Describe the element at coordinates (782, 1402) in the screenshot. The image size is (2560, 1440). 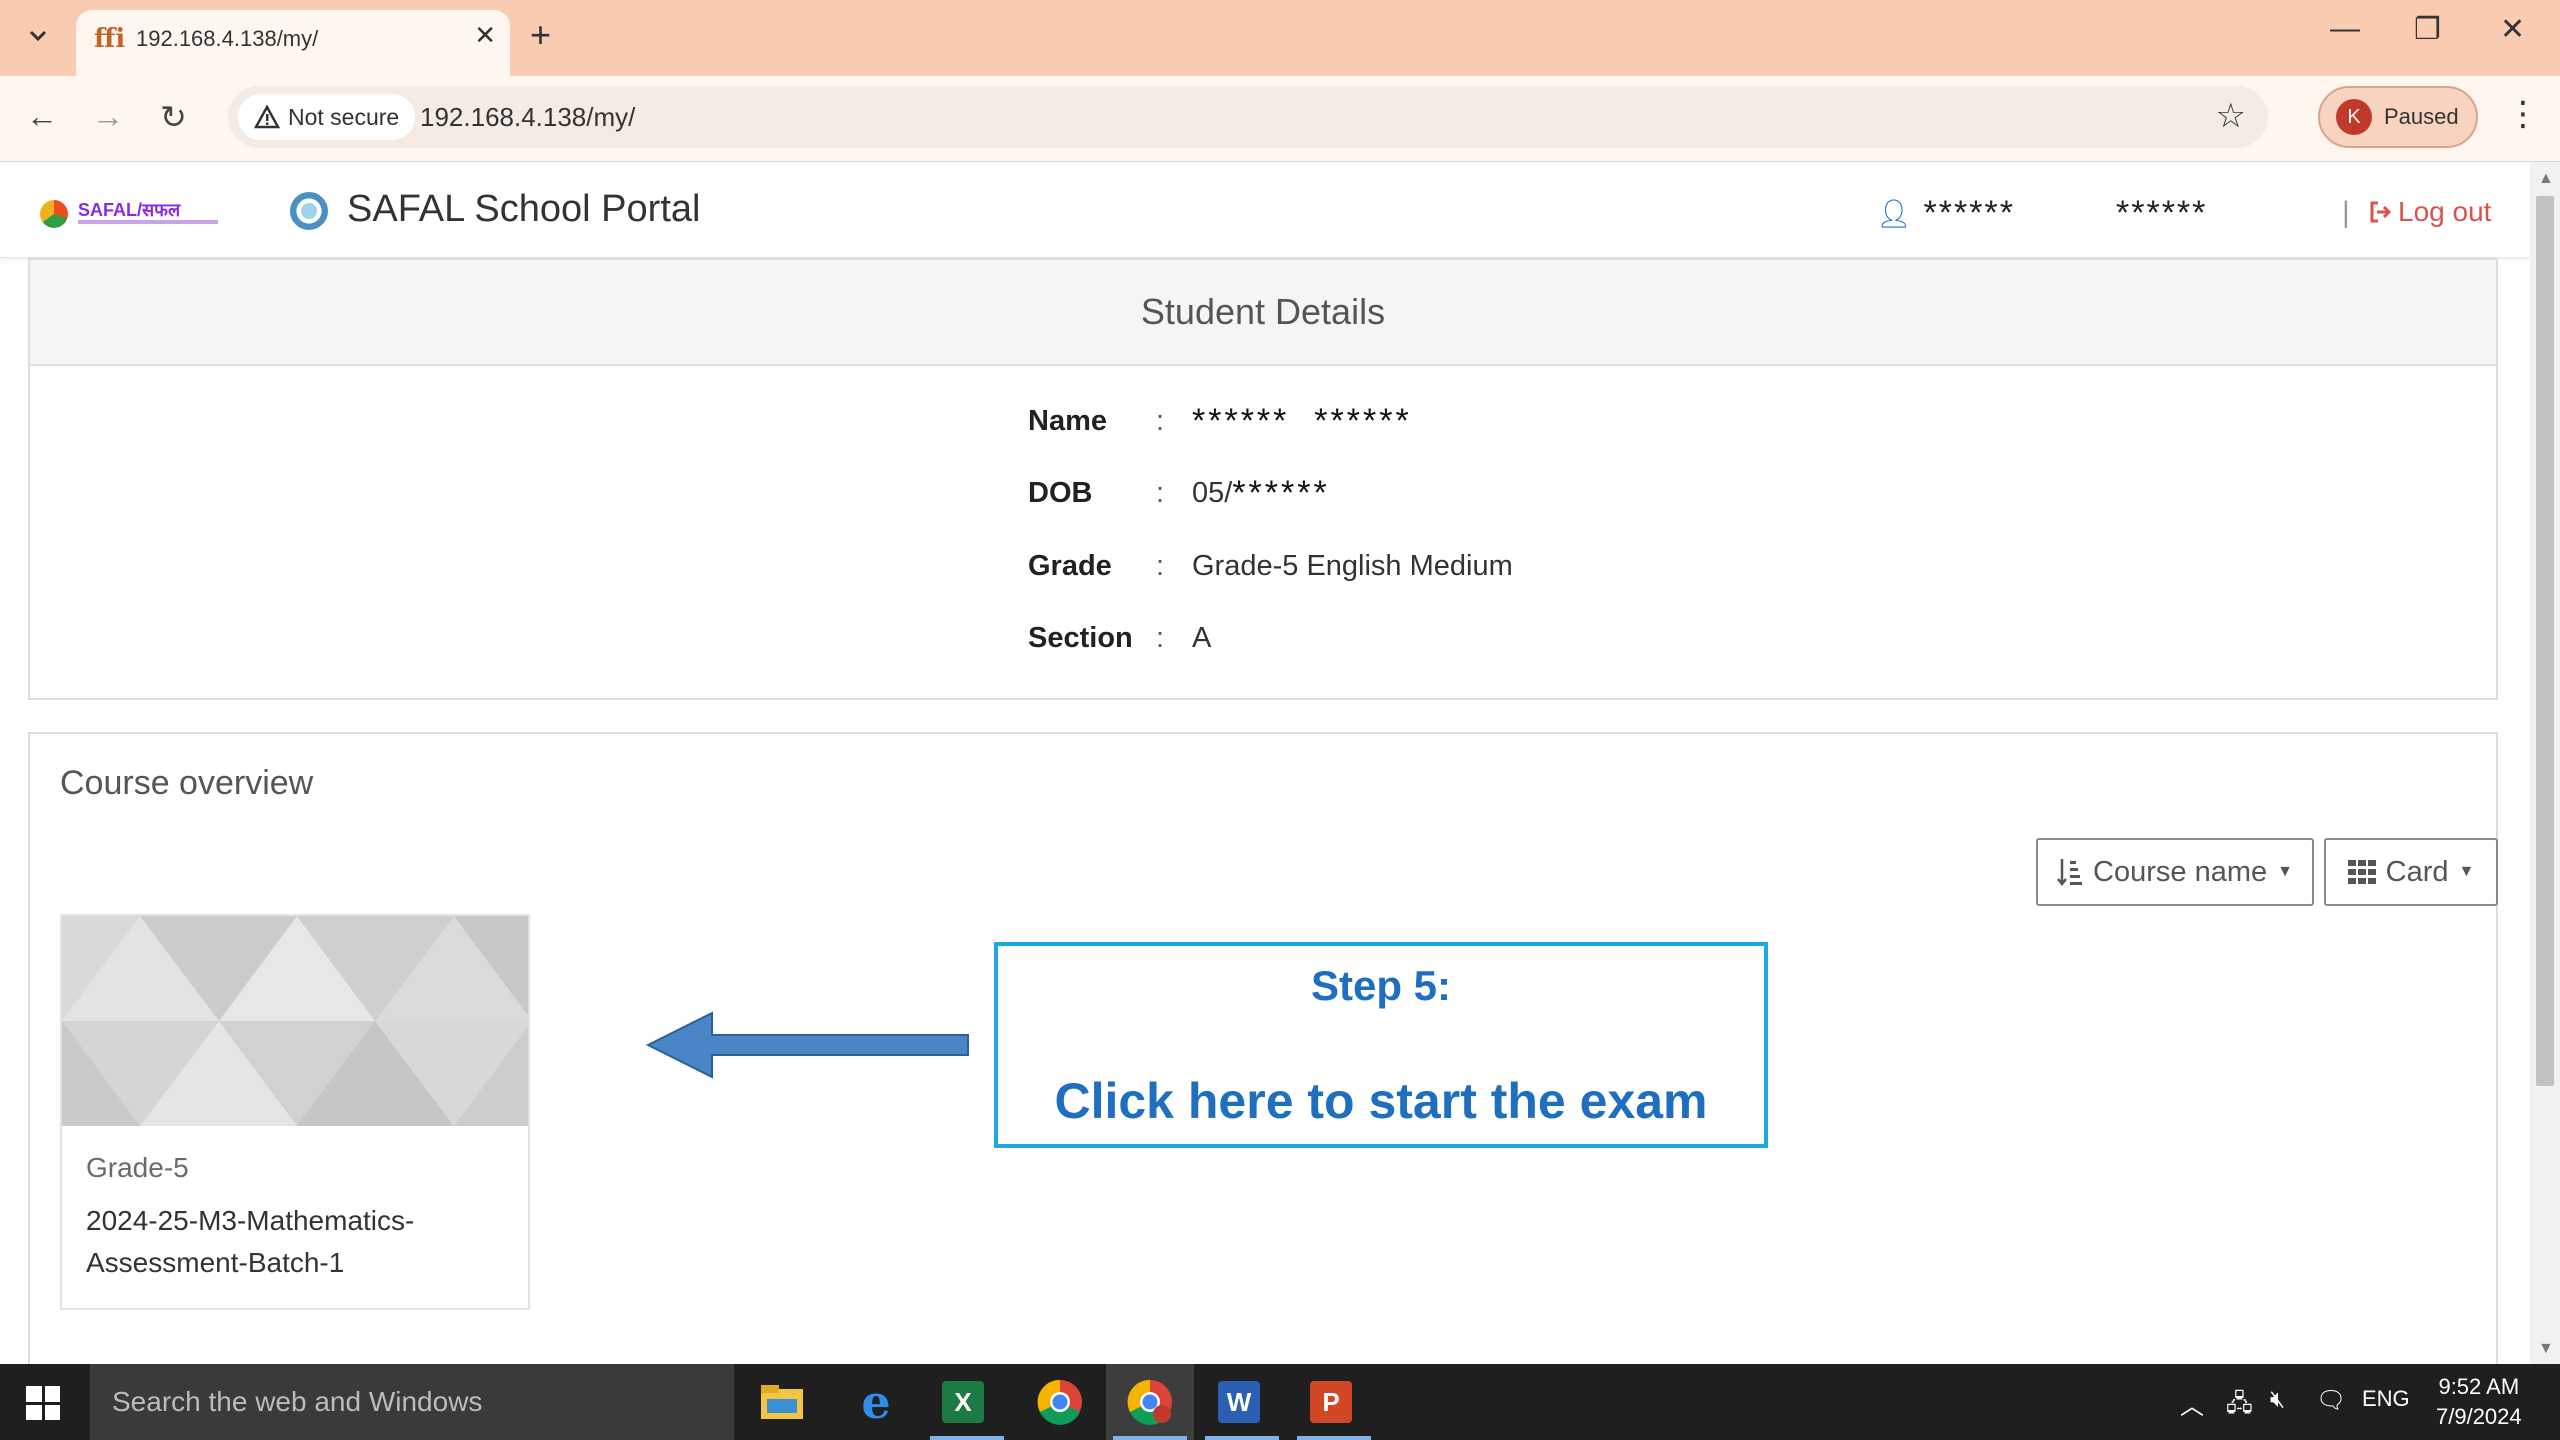
I see `file-explorer-icon` at that location.